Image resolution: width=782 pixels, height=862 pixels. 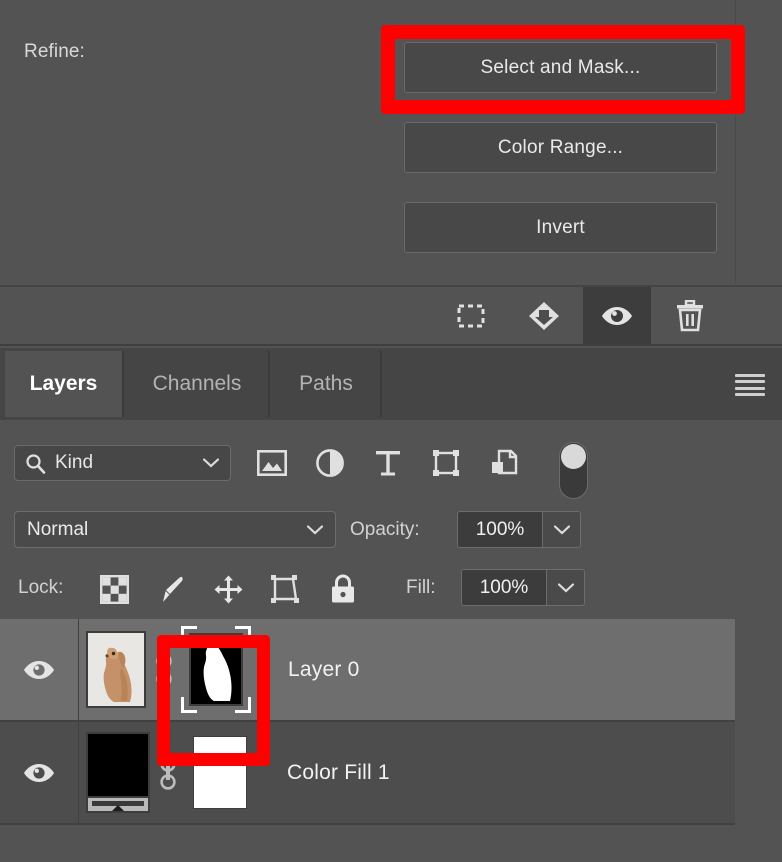 I want to click on white-layer-mask, so click(x=220, y=772).